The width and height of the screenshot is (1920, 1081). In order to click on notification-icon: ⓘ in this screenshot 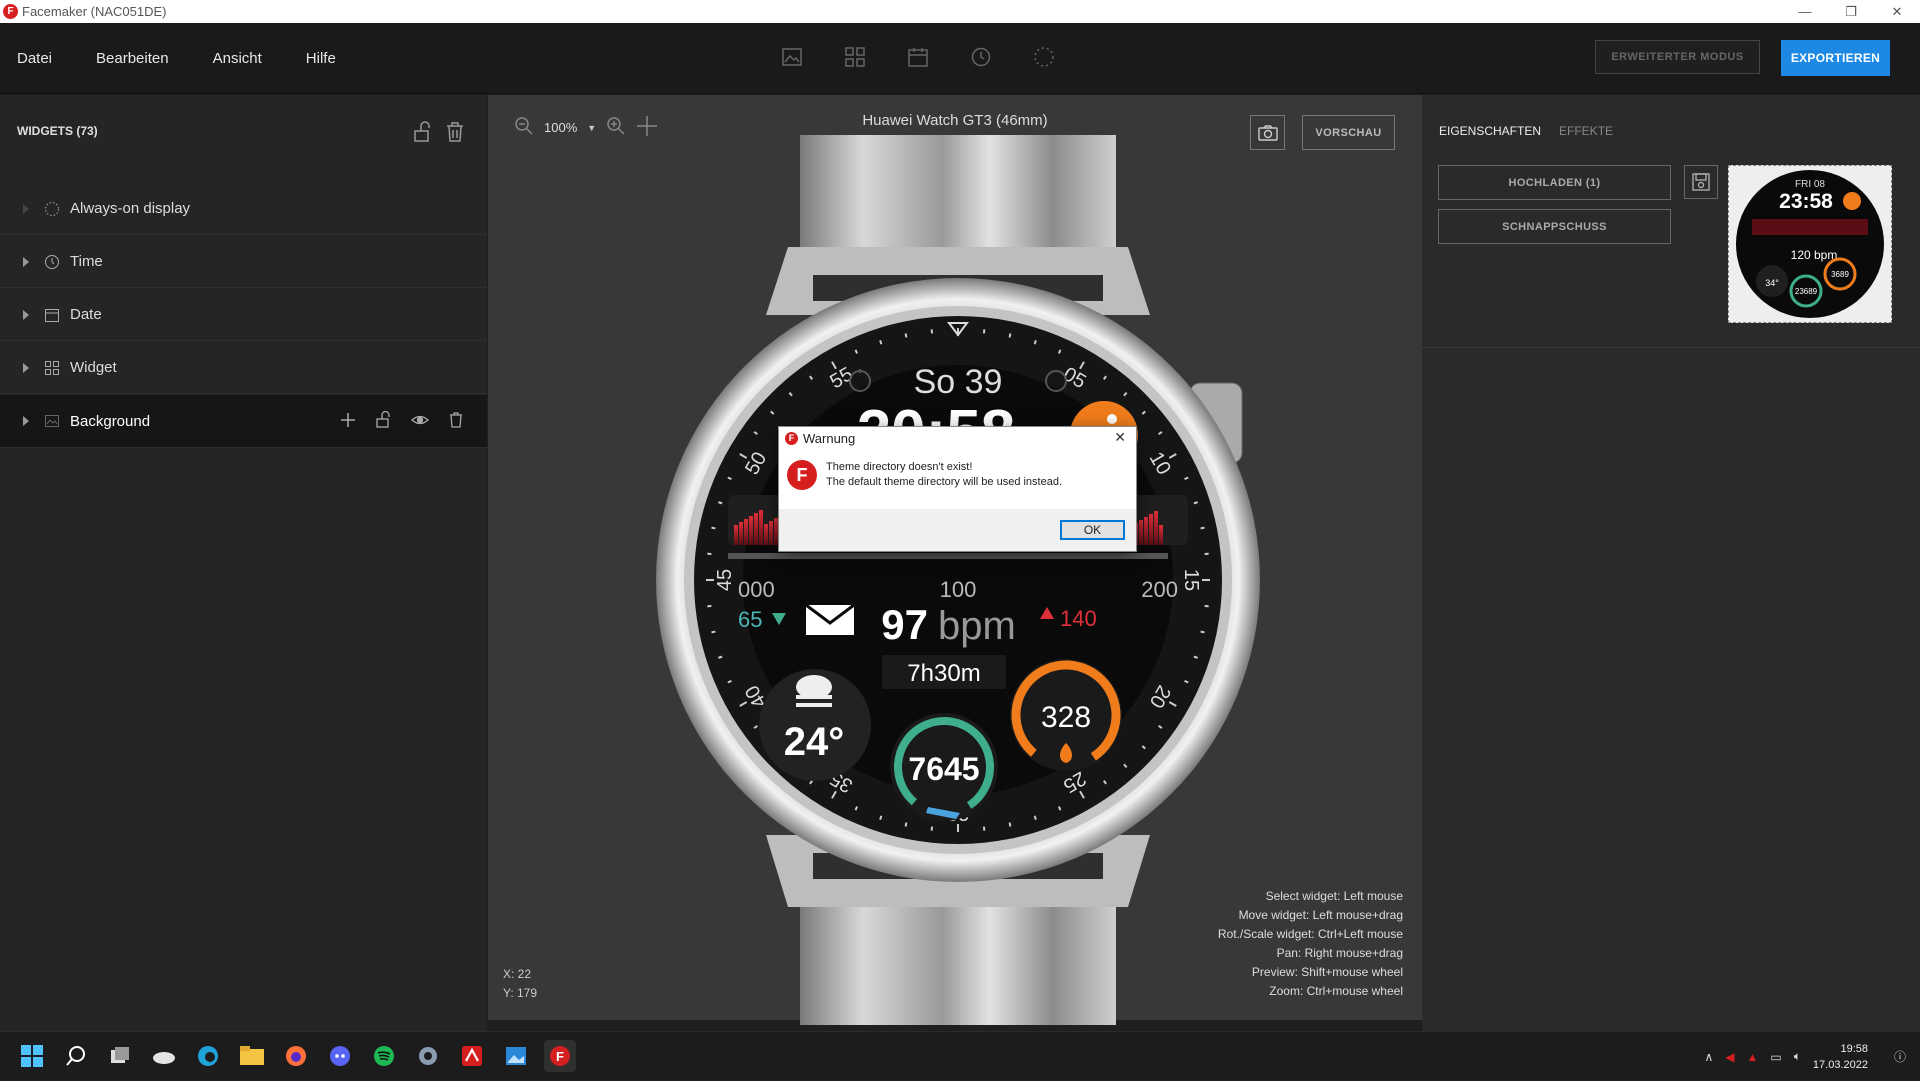, I will do `click(1900, 1056)`.